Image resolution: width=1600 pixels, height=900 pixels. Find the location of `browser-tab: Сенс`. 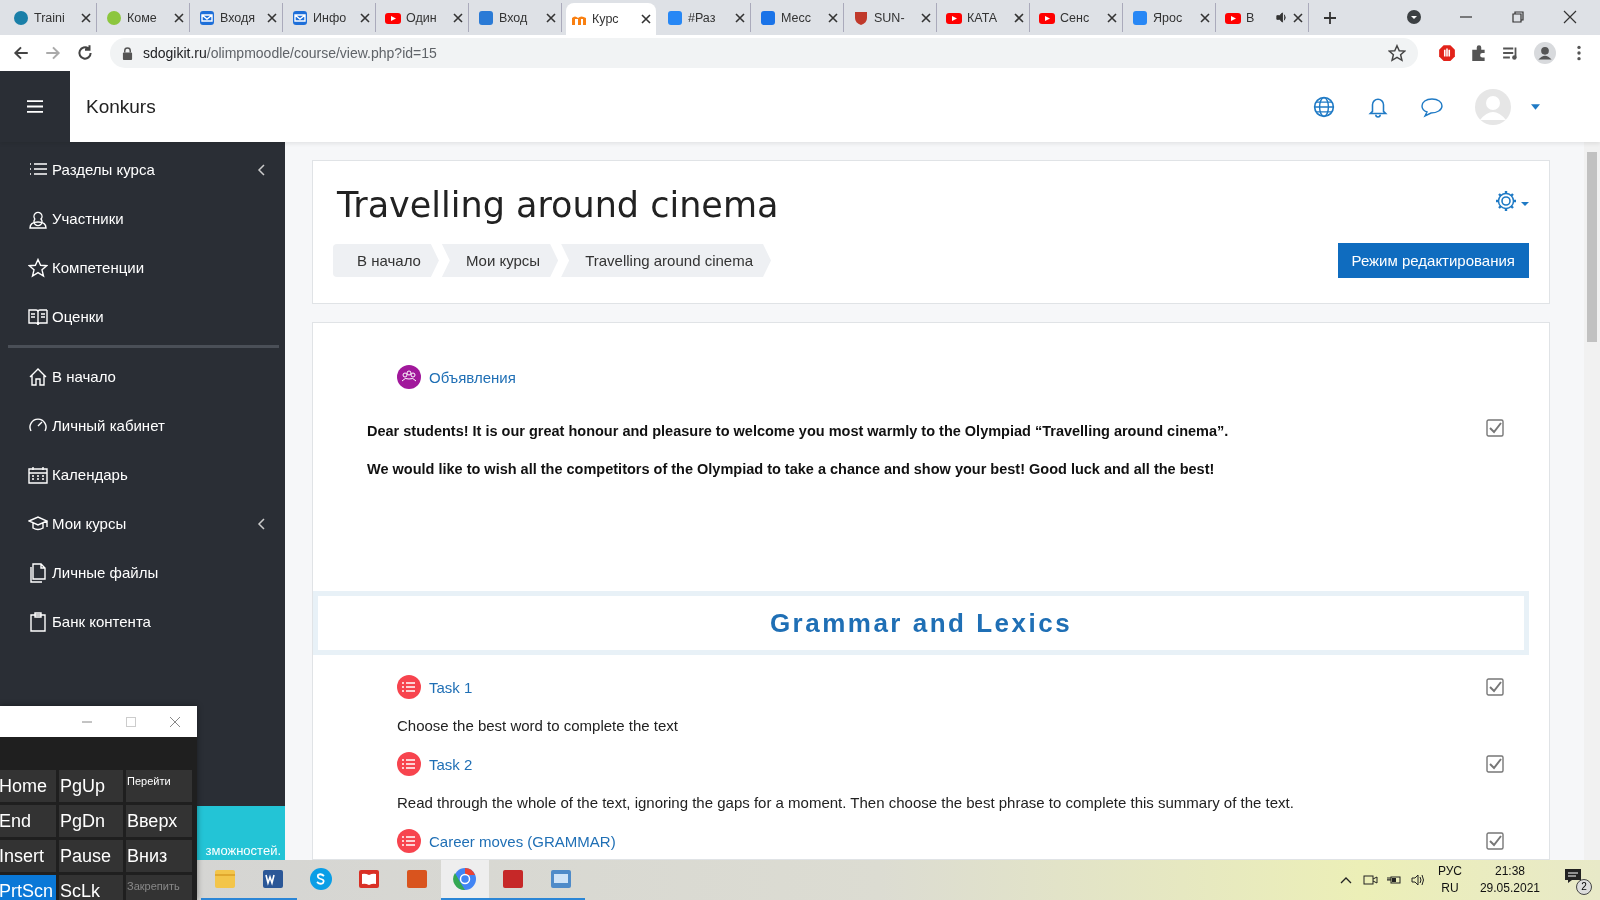

browser-tab: Сенс is located at coordinates (1078, 17).